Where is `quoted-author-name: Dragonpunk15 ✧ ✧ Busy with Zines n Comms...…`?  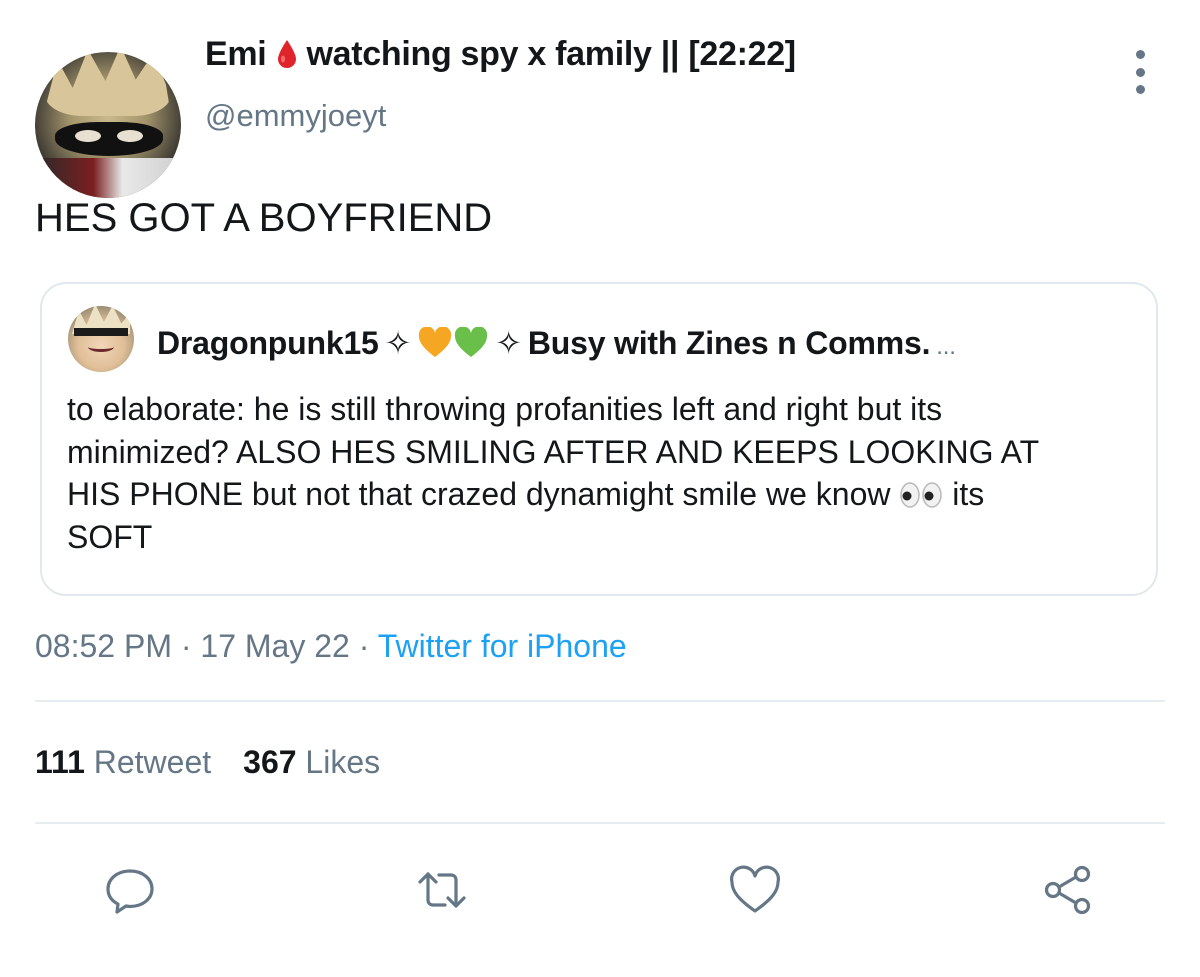
quoted-author-name: Dragonpunk15 ✧ ✧ Busy with Zines n Comms...… is located at coordinates (556, 343).